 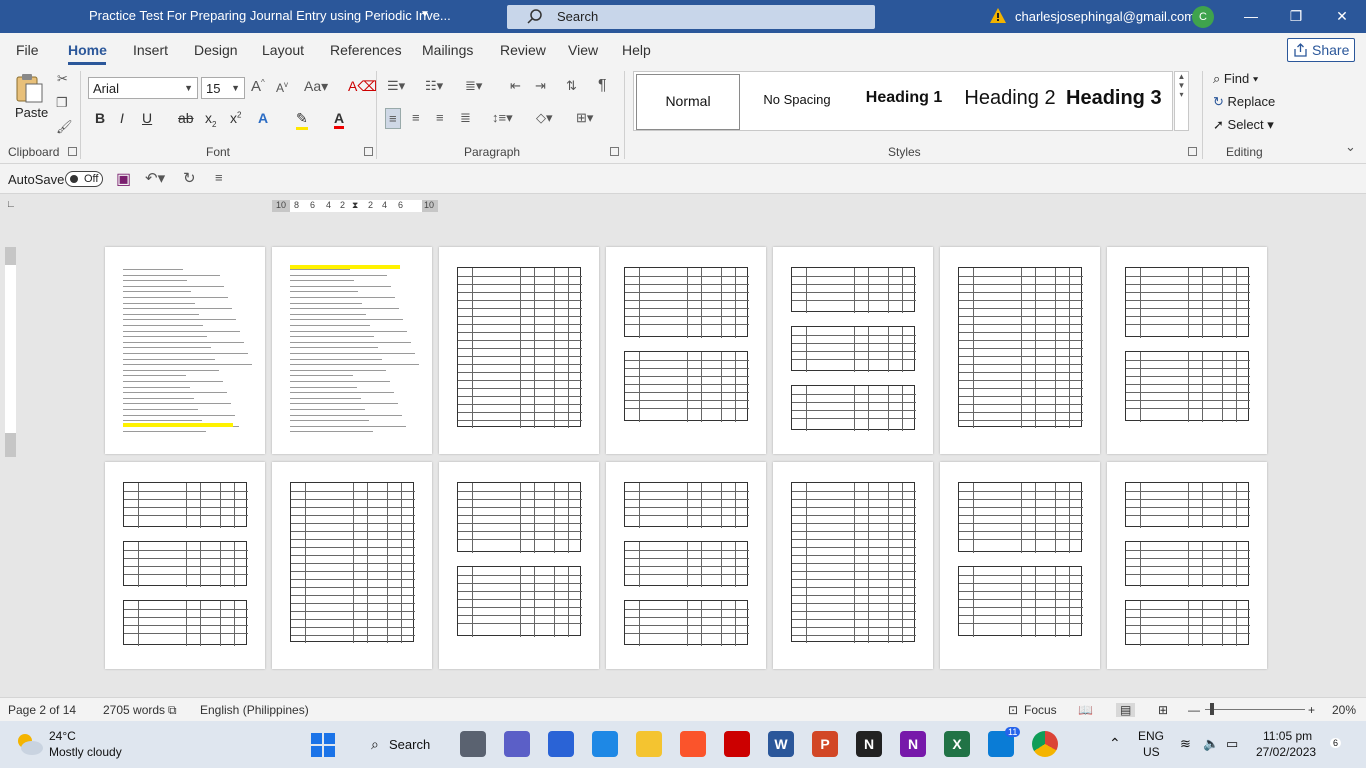 What do you see at coordinates (636, 50) in the screenshot?
I see `tab-help: Help` at bounding box center [636, 50].